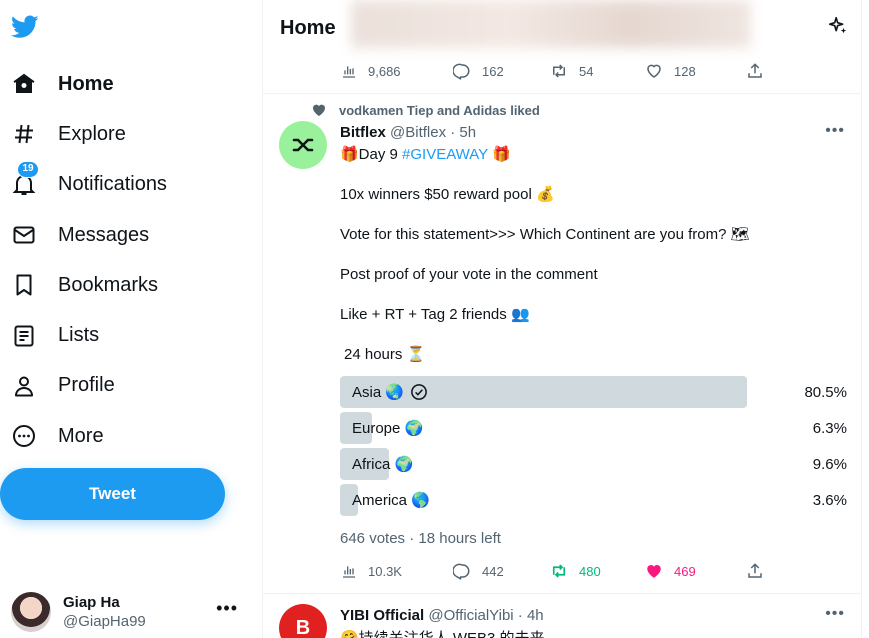 Image resolution: width=869 pixels, height=638 pixels. What do you see at coordinates (469, 274) in the screenshot?
I see `post-text-line: Post proof of your vote in the comment` at bounding box center [469, 274].